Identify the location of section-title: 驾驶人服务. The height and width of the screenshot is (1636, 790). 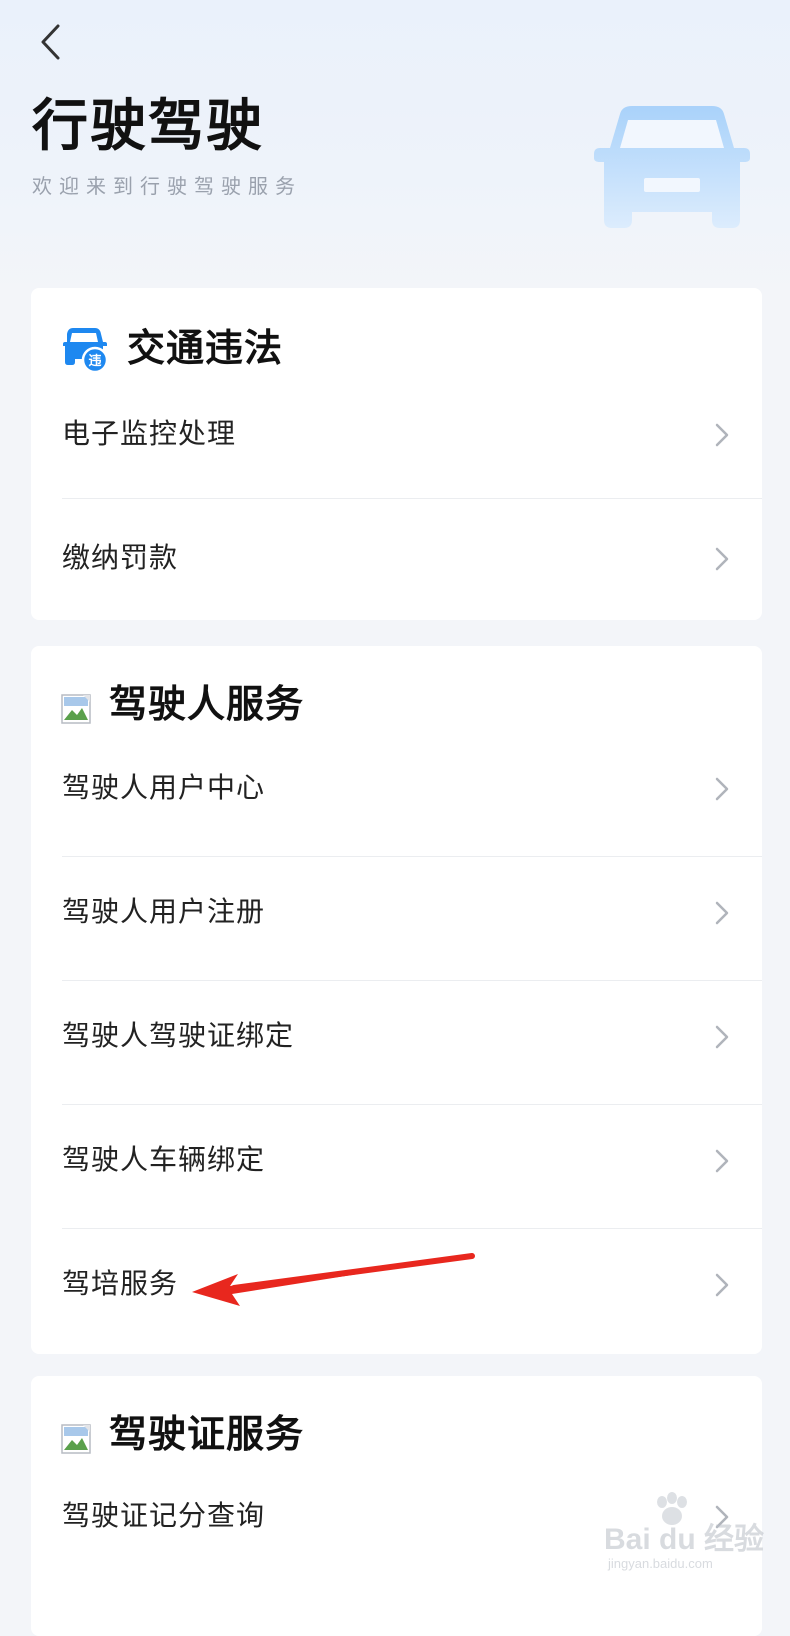
(207, 704).